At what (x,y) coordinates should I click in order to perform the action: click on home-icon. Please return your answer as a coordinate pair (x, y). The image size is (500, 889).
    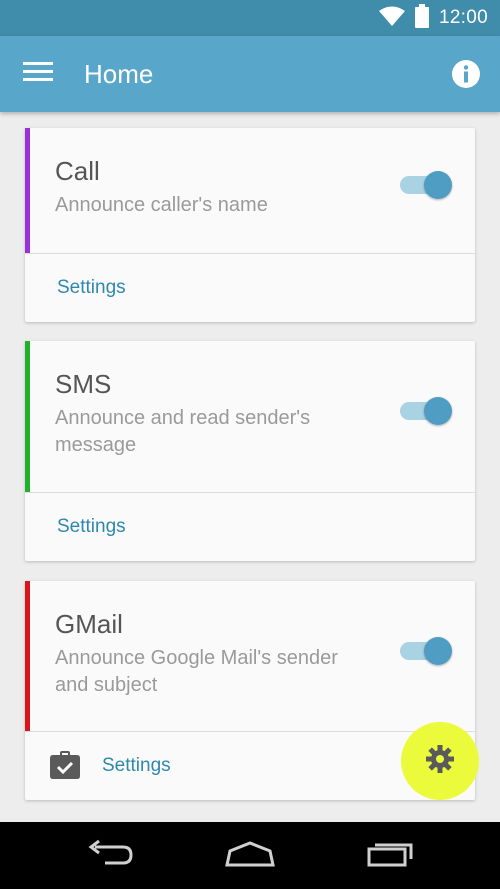
    Looking at the image, I should click on (250, 856).